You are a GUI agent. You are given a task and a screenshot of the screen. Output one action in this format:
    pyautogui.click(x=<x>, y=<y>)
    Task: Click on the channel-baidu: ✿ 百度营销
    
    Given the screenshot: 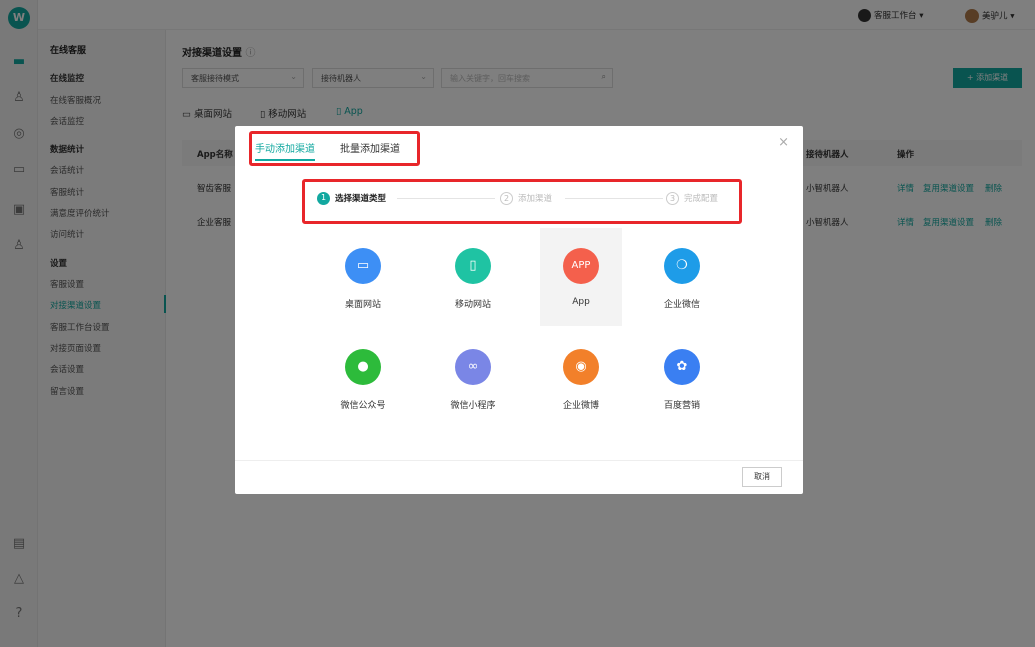 What is the action you would take?
    pyautogui.click(x=682, y=378)
    